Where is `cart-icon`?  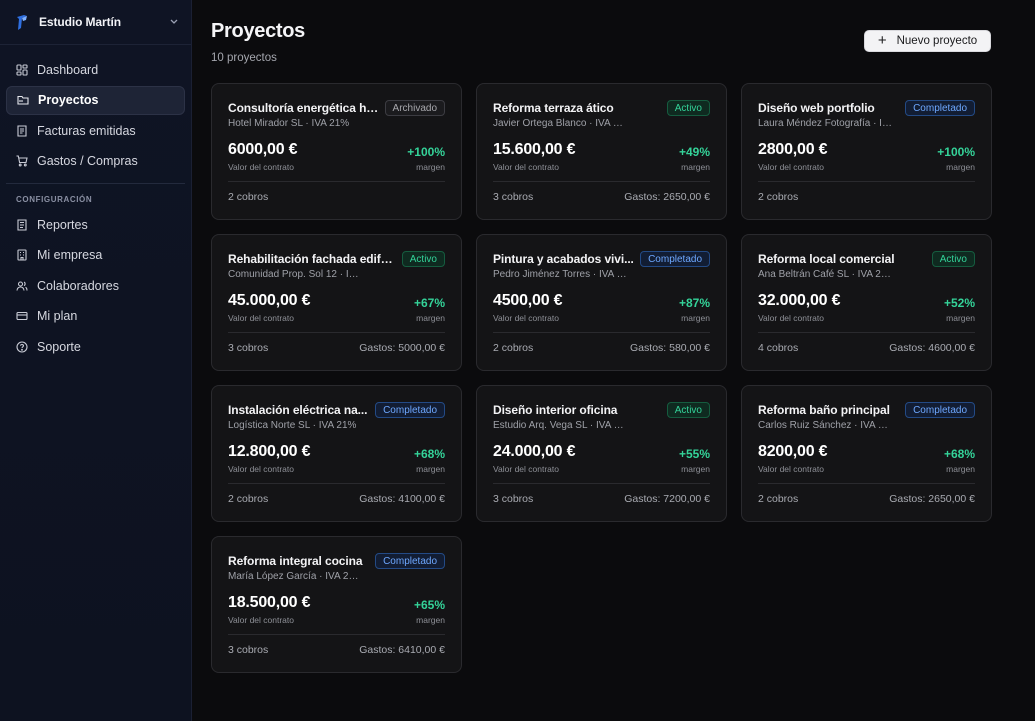
cart-icon is located at coordinates (22, 161).